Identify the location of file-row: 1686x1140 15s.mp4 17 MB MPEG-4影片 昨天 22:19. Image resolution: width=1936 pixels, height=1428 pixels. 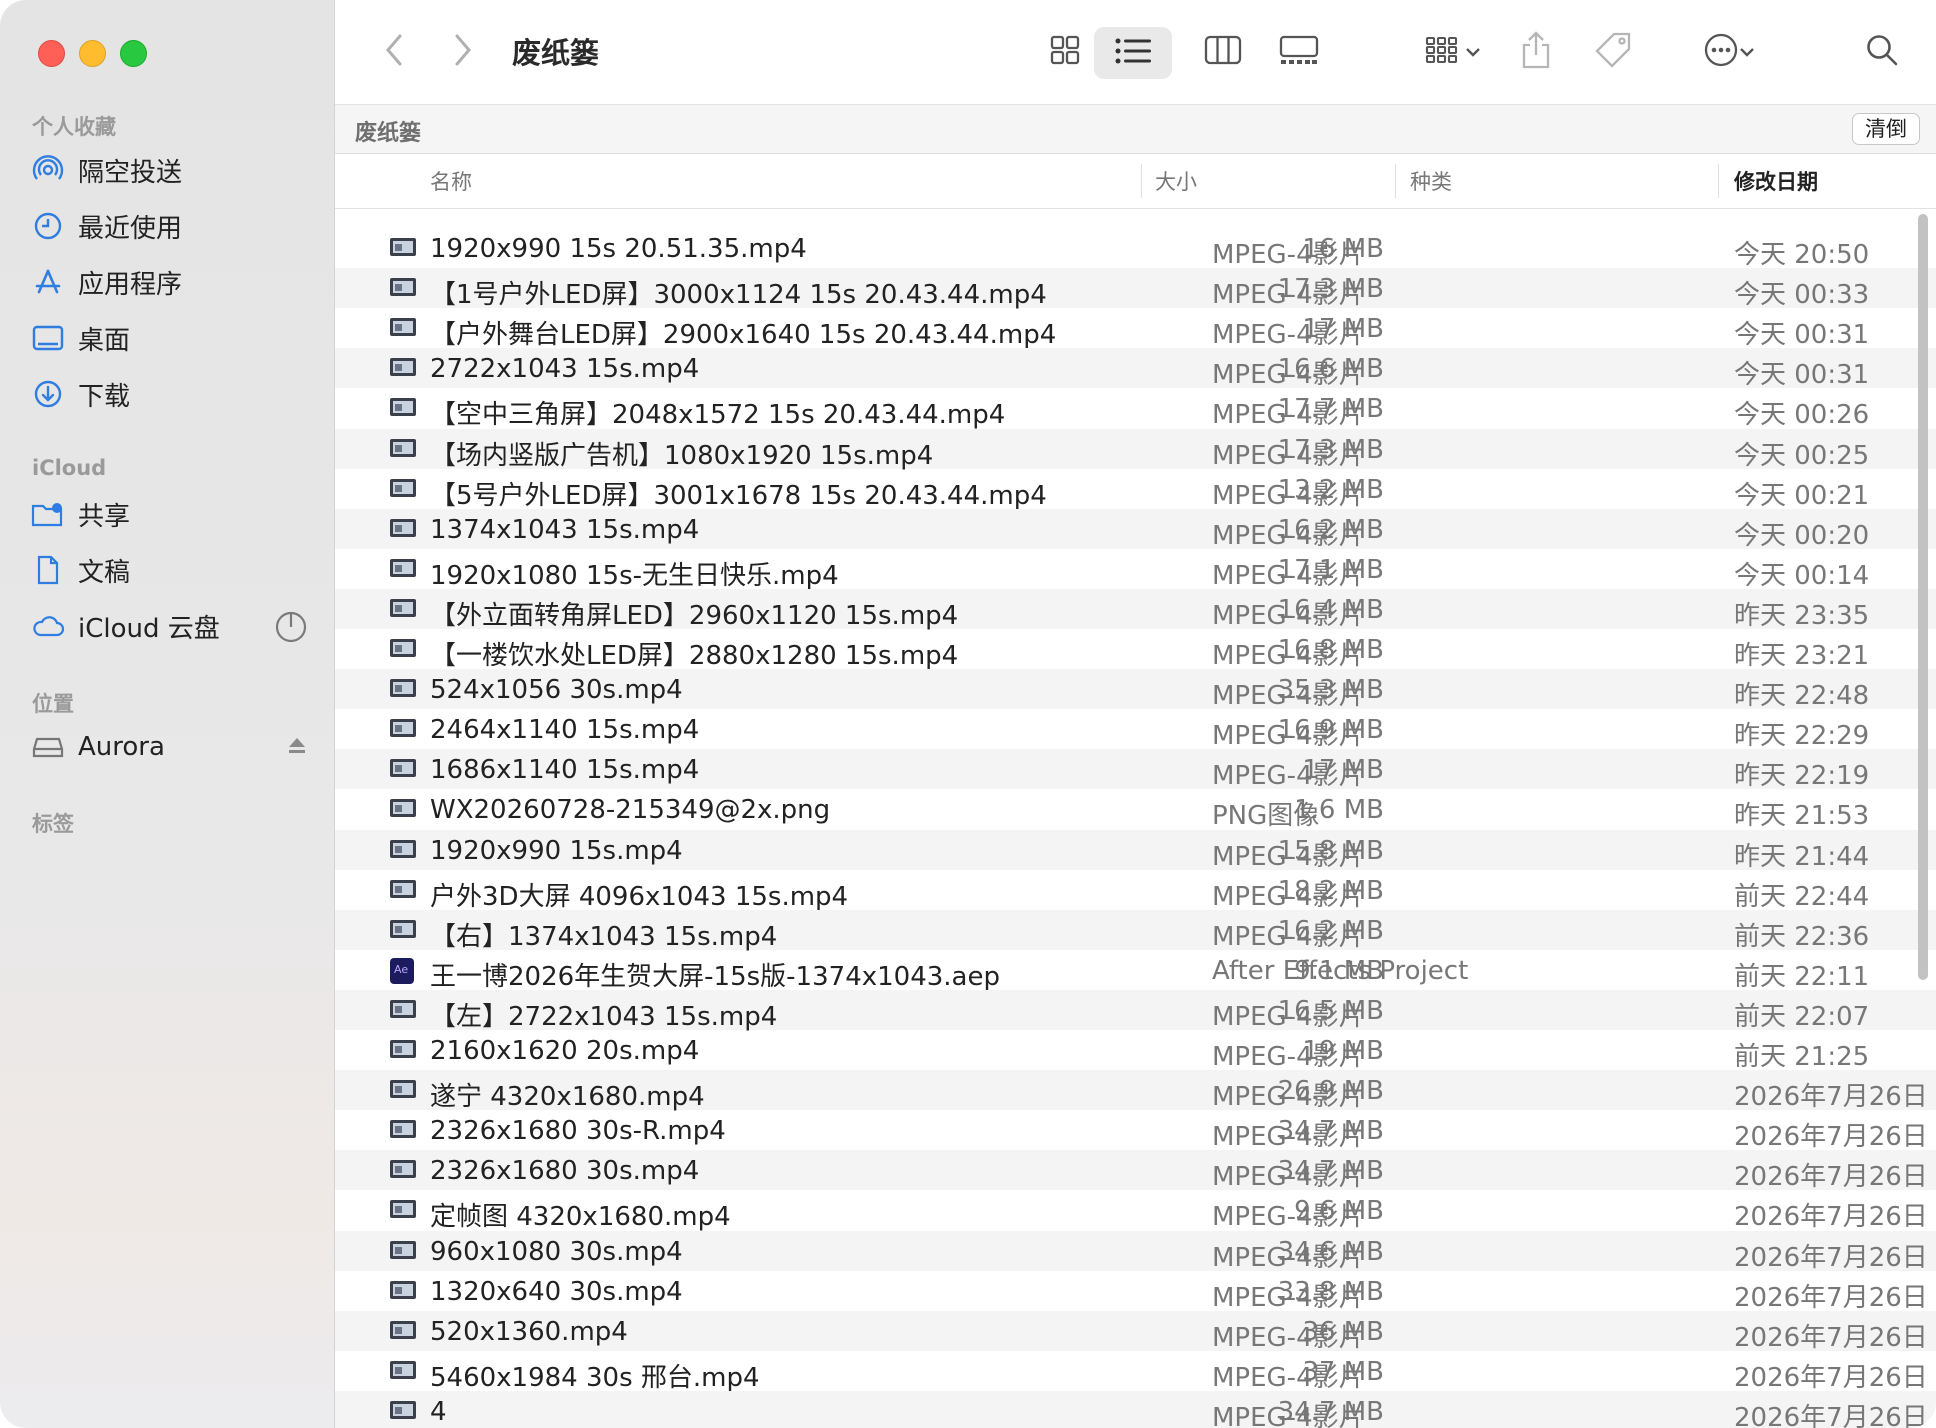
(1135, 770).